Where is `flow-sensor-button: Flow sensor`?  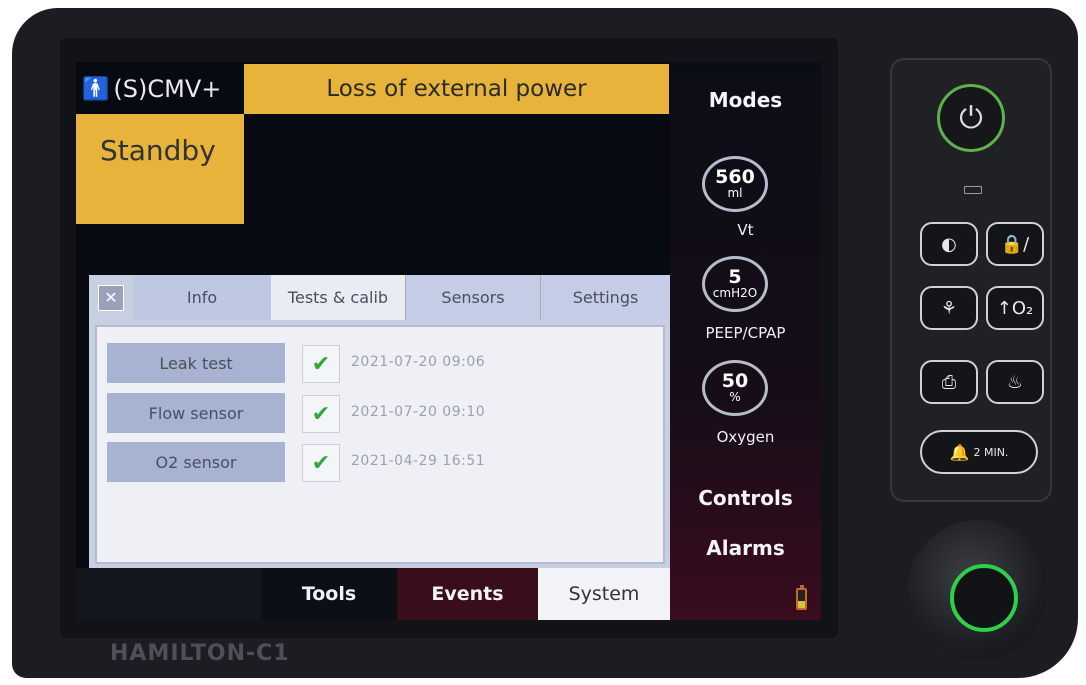 flow-sensor-button: Flow sensor is located at coordinates (196, 413).